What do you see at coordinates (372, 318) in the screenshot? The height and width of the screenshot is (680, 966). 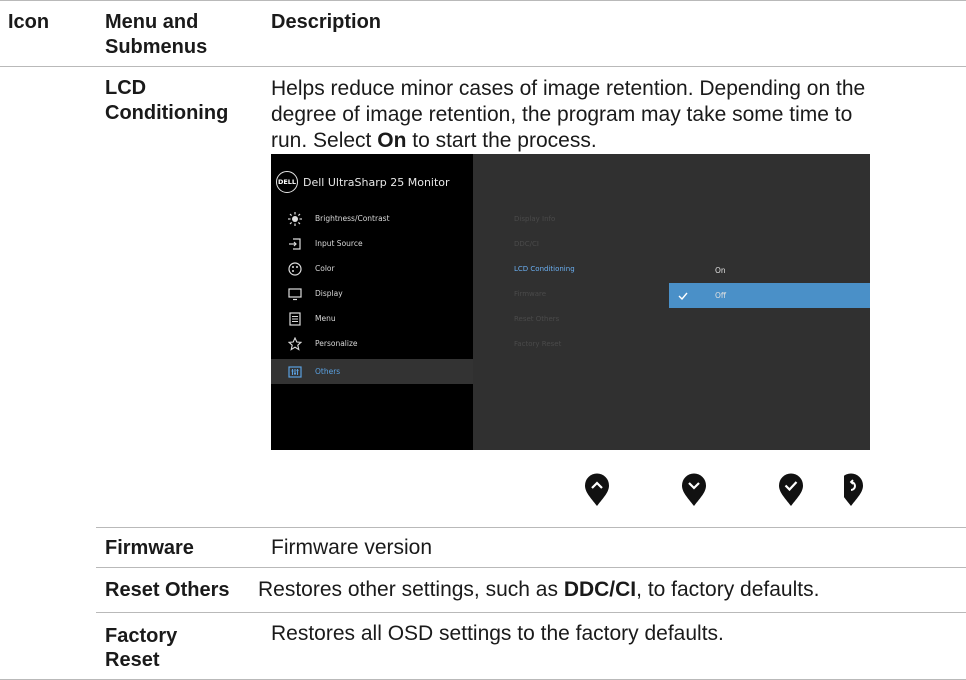 I see `osd-menu-item-menu: Menu` at bounding box center [372, 318].